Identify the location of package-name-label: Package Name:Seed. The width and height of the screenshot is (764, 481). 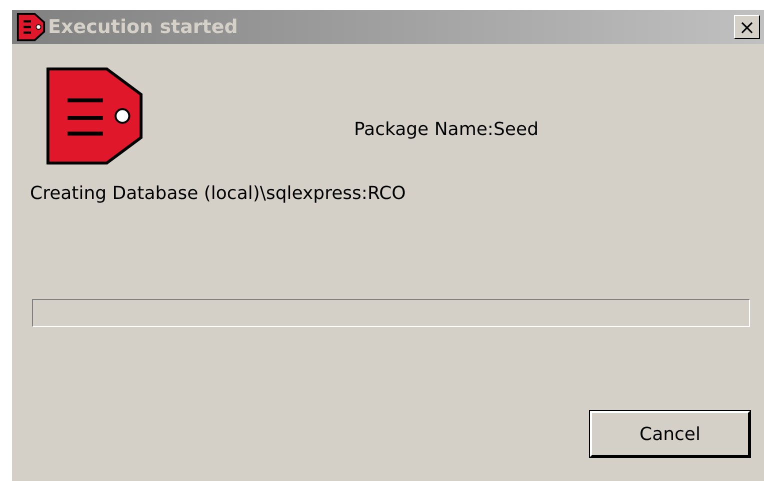
(446, 129).